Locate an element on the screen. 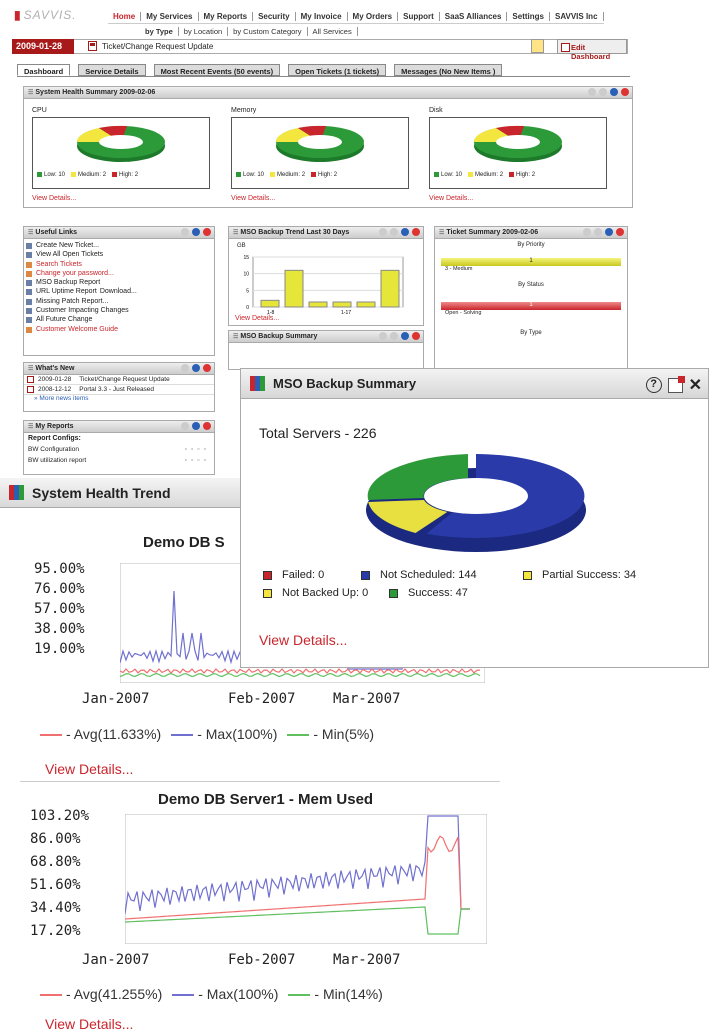  close-icon: ✕ is located at coordinates (695, 385).